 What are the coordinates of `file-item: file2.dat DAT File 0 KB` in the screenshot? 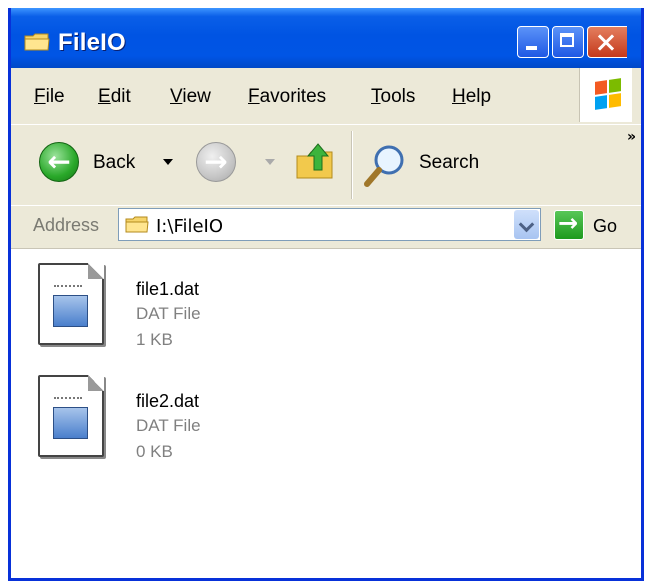 It's located at (193, 419).